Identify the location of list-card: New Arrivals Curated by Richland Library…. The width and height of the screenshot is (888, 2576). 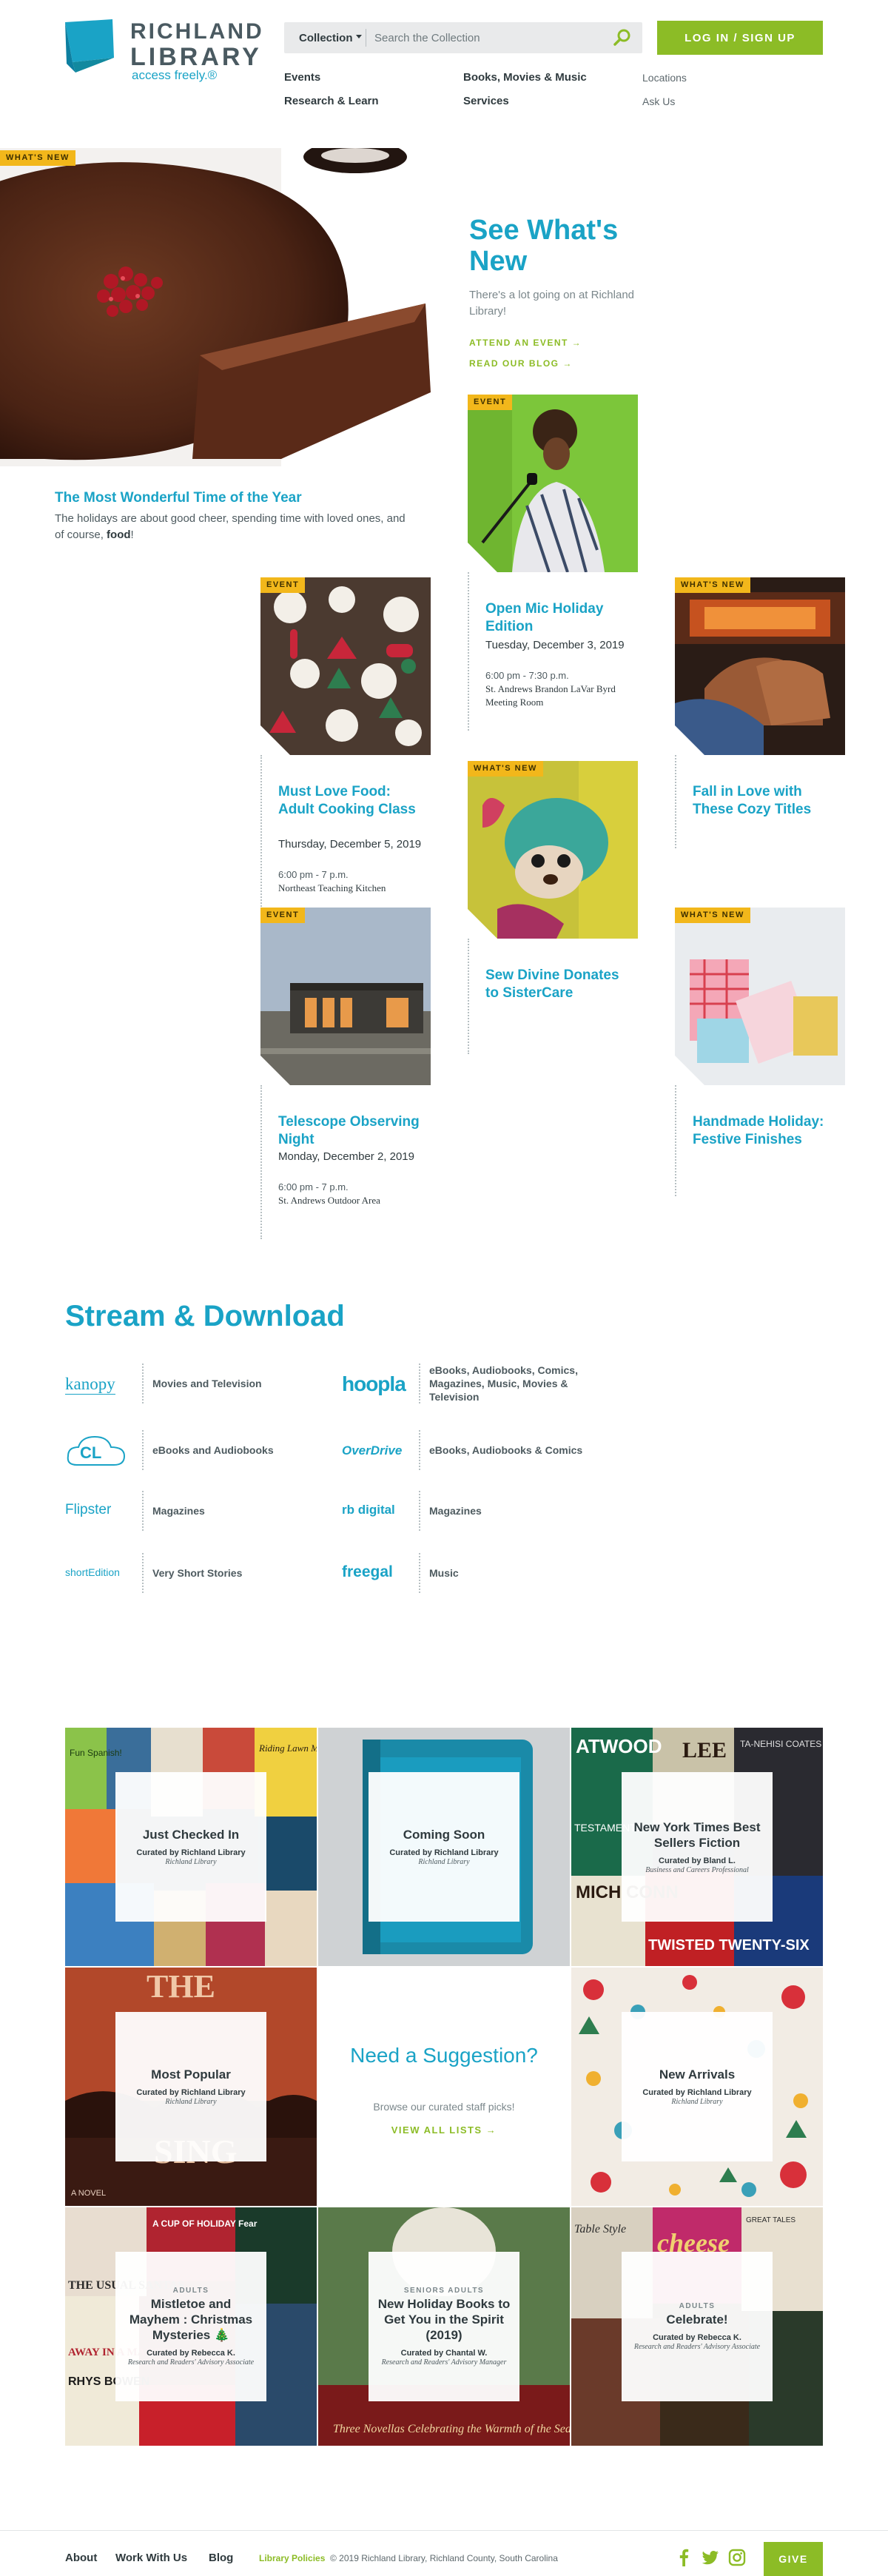
(697, 2086).